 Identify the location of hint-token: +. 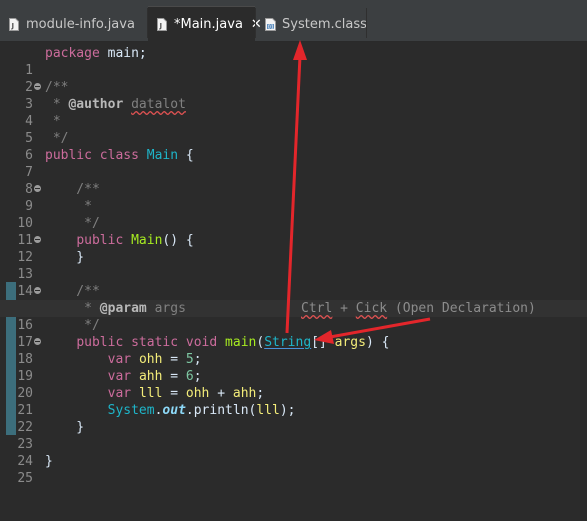
(344, 308).